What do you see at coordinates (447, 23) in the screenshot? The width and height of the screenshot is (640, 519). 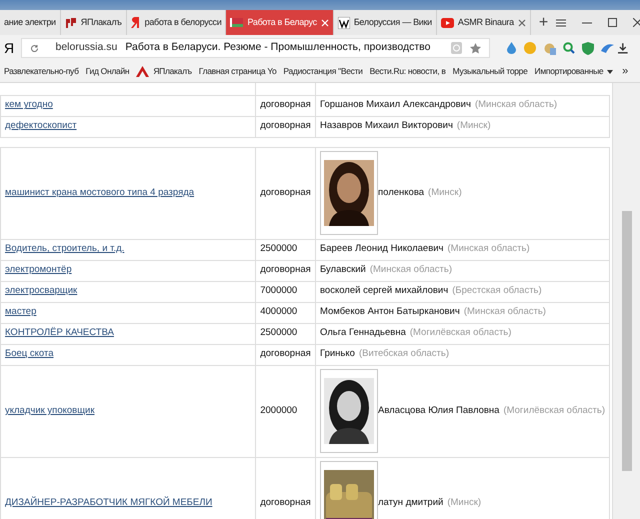 I see `video-icon` at bounding box center [447, 23].